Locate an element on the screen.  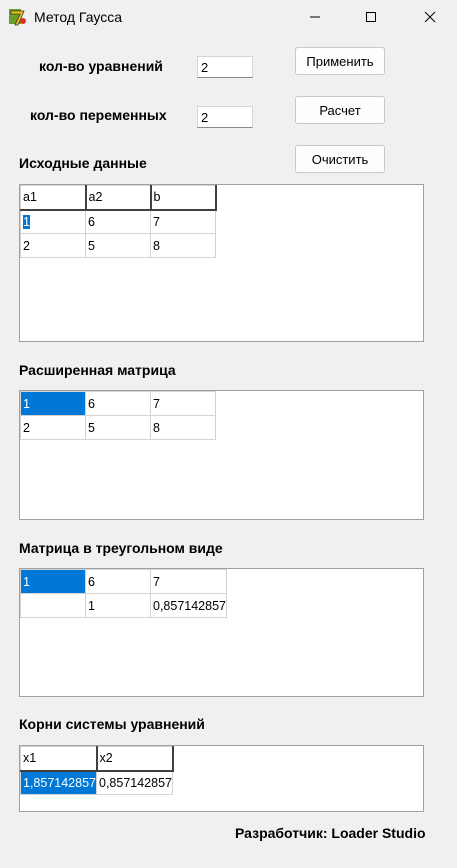
maximize-button is located at coordinates (371, 17).